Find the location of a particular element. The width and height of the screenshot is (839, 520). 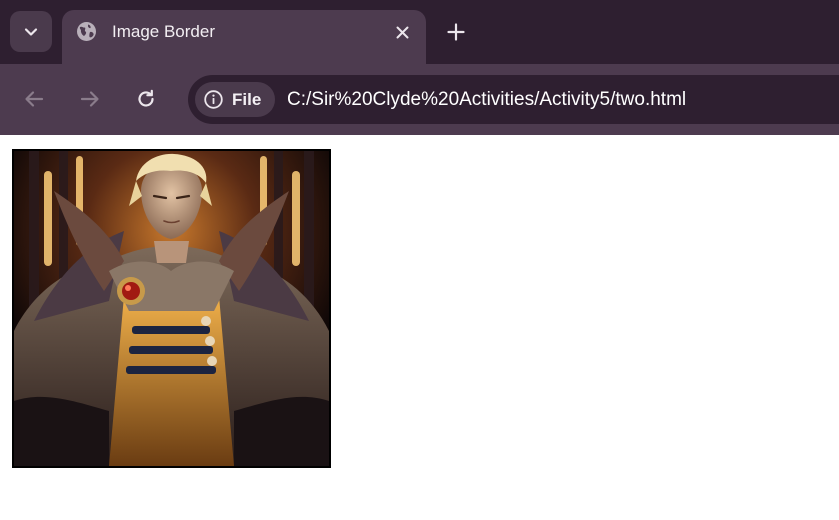

arrow-left-icon is located at coordinates (34, 99).